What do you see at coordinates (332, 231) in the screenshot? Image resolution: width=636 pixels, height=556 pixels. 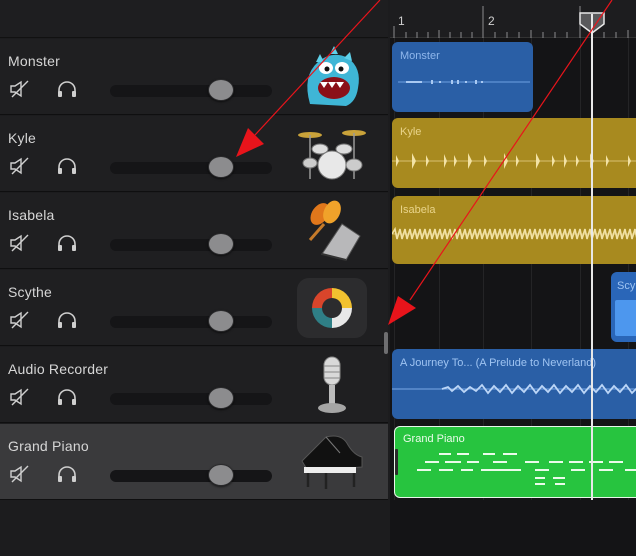 I see `maracas-cowbell-icon` at bounding box center [332, 231].